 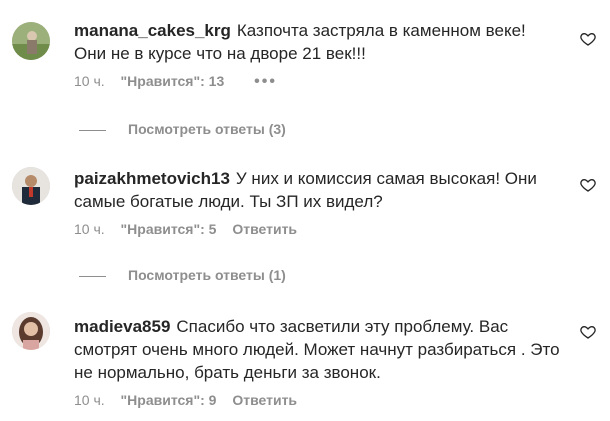 I want to click on comment-meta: 10 ч. "Нравится": 5 Ответить, so click(x=191, y=229).